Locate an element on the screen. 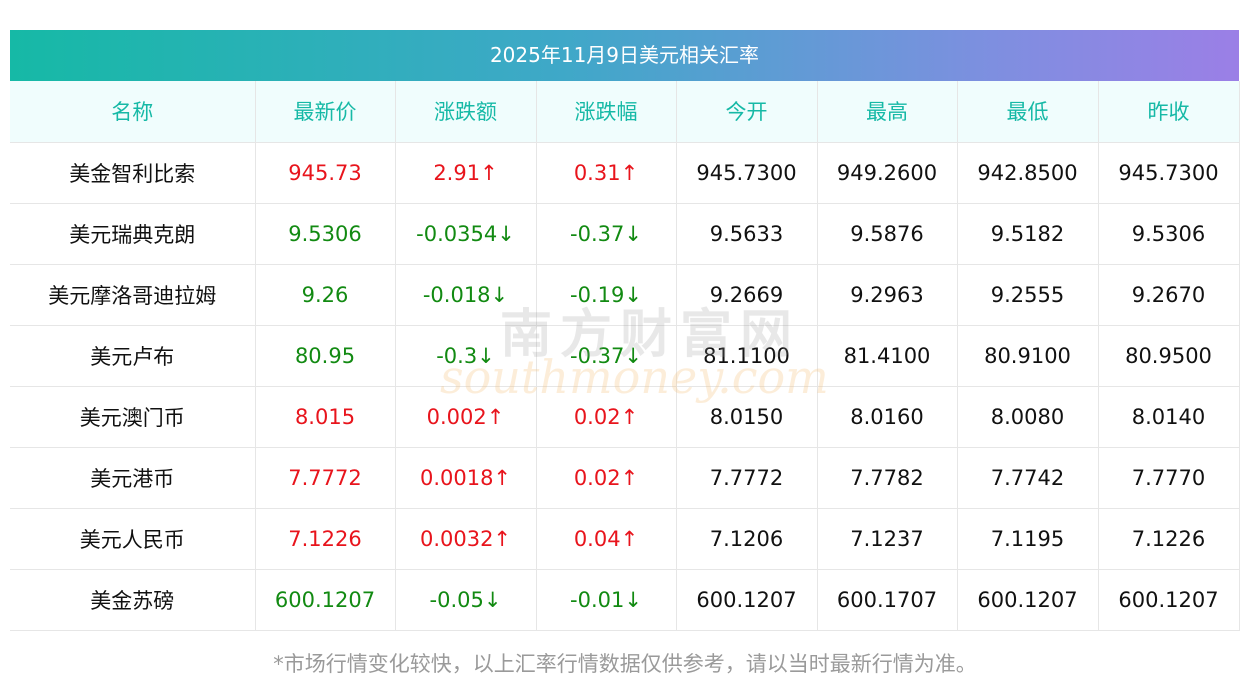  cell-name: 美金智利比索 is located at coordinates (133, 173).